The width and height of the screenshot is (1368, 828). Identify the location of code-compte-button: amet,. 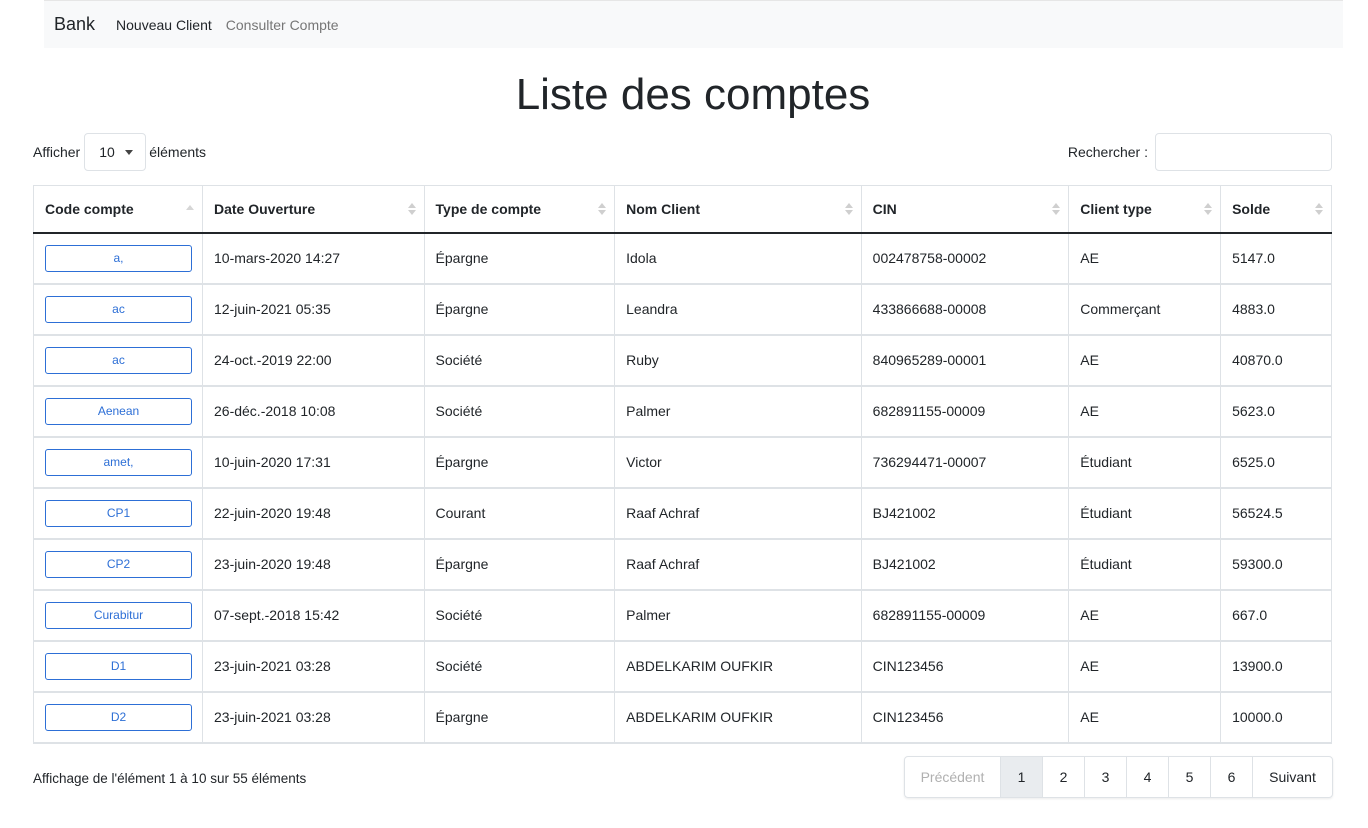
(118, 462).